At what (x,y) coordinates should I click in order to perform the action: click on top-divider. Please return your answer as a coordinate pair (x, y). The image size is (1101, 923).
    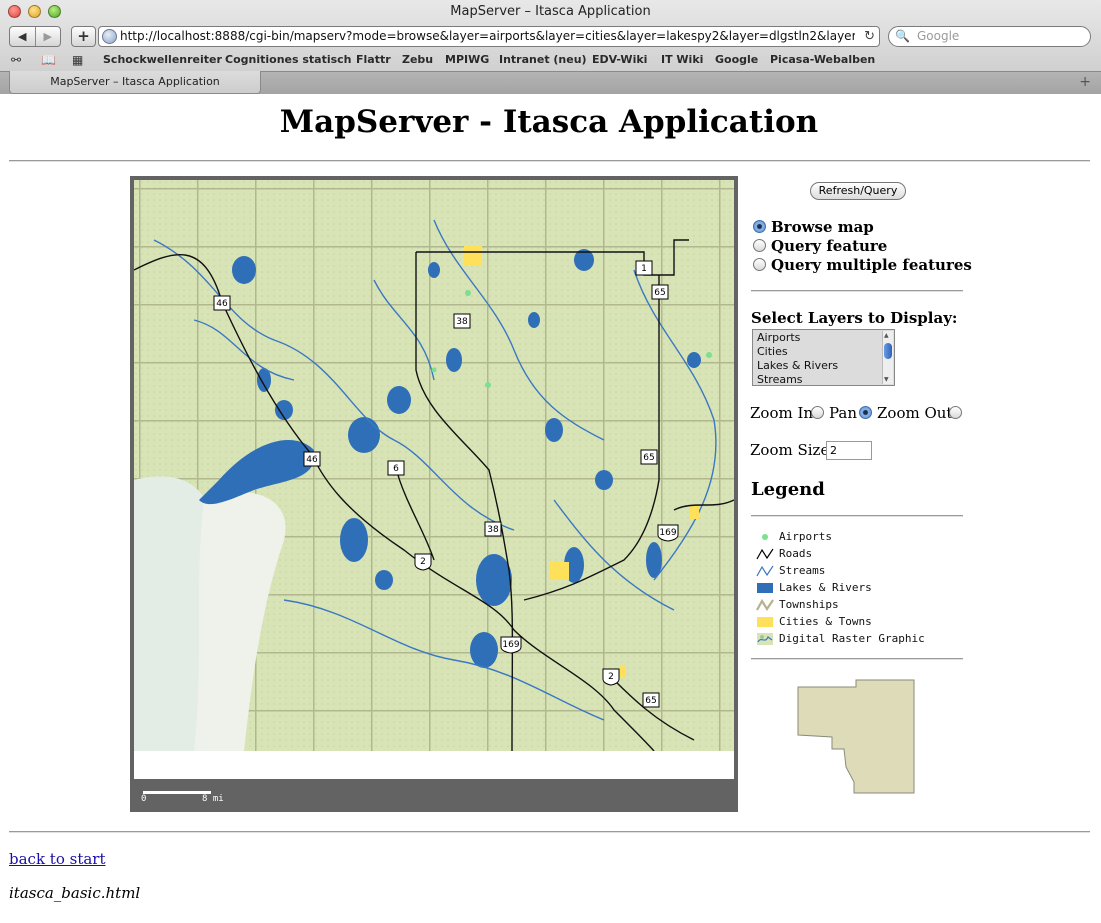
    Looking at the image, I should click on (549, 161).